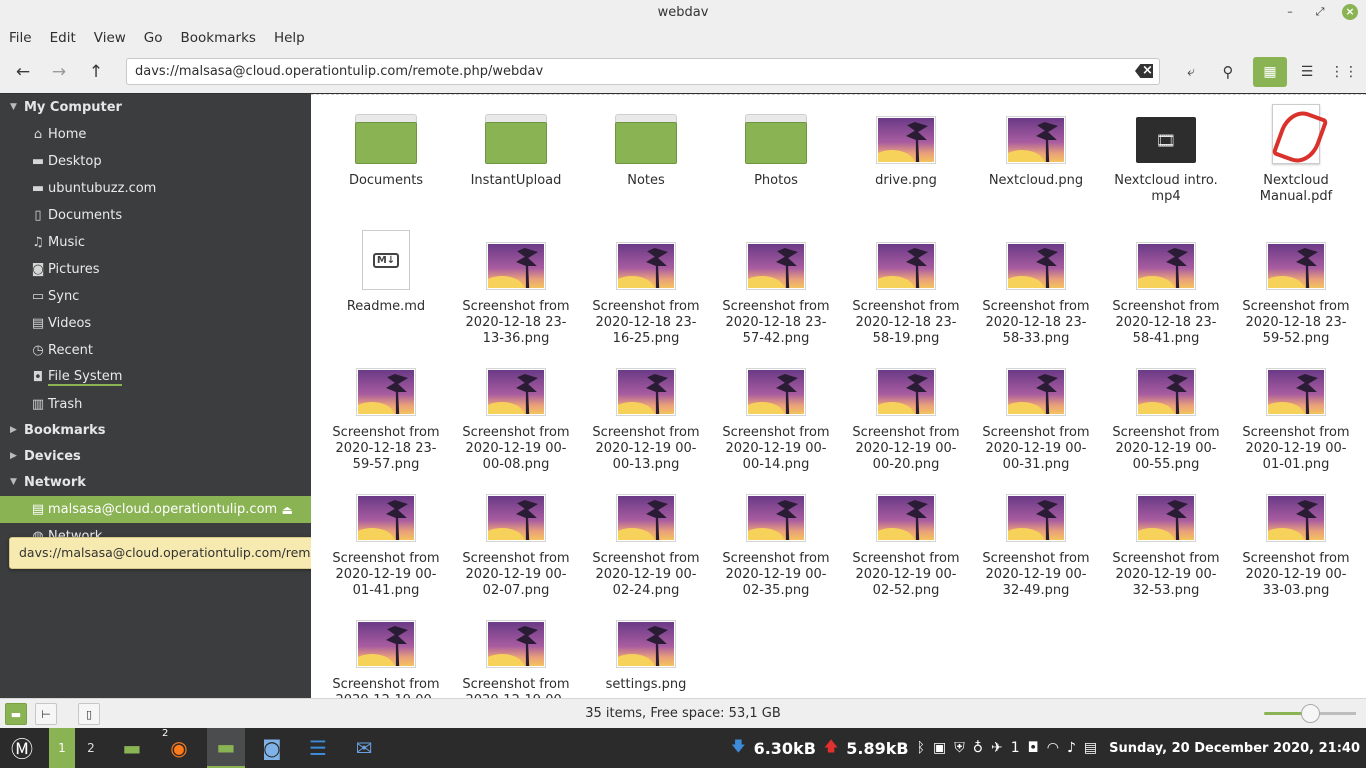 This screenshot has width=1366, height=768. I want to click on sidebar-item-recent: ◷ Recent, so click(155, 350).